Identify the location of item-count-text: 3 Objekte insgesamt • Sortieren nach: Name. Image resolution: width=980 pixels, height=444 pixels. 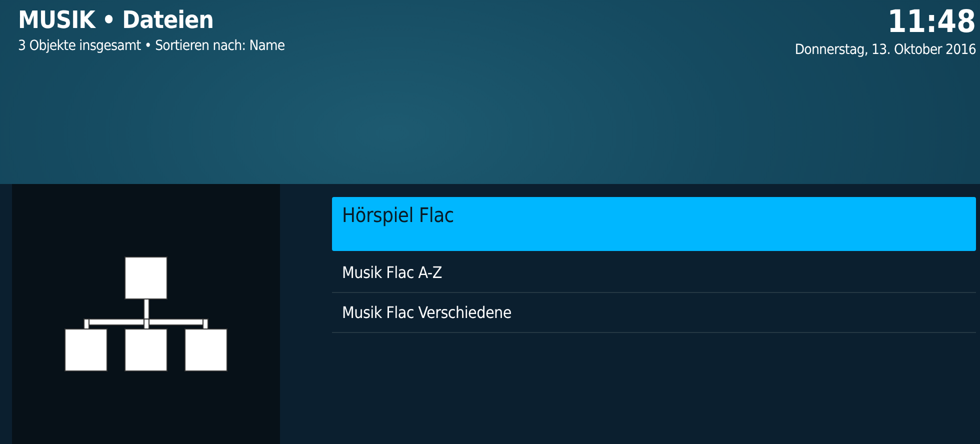
(151, 46).